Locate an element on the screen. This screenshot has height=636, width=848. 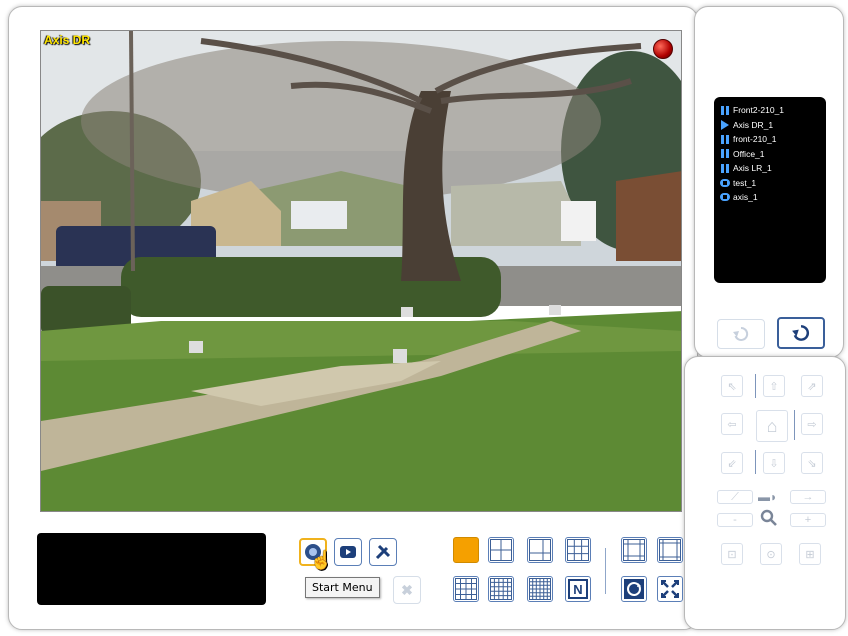
undo-button is located at coordinates (741, 334).